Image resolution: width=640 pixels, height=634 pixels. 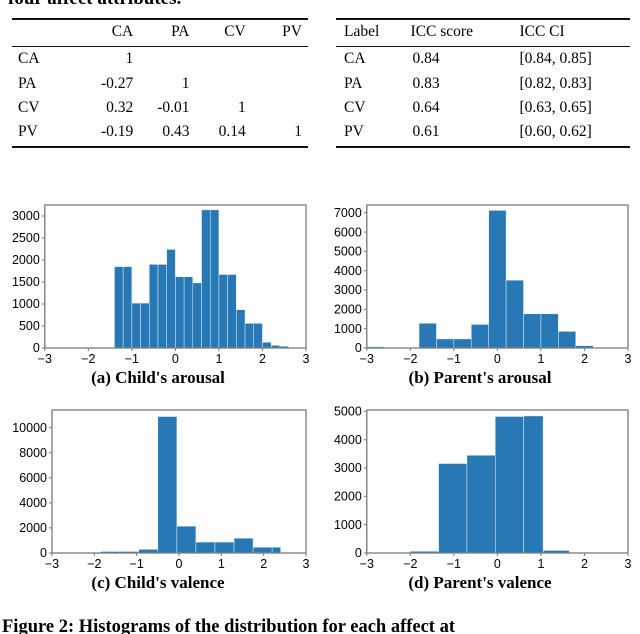 What do you see at coordinates (555, 107) in the screenshot?
I see `cell-icc-ci: [0.63, 0.65]` at bounding box center [555, 107].